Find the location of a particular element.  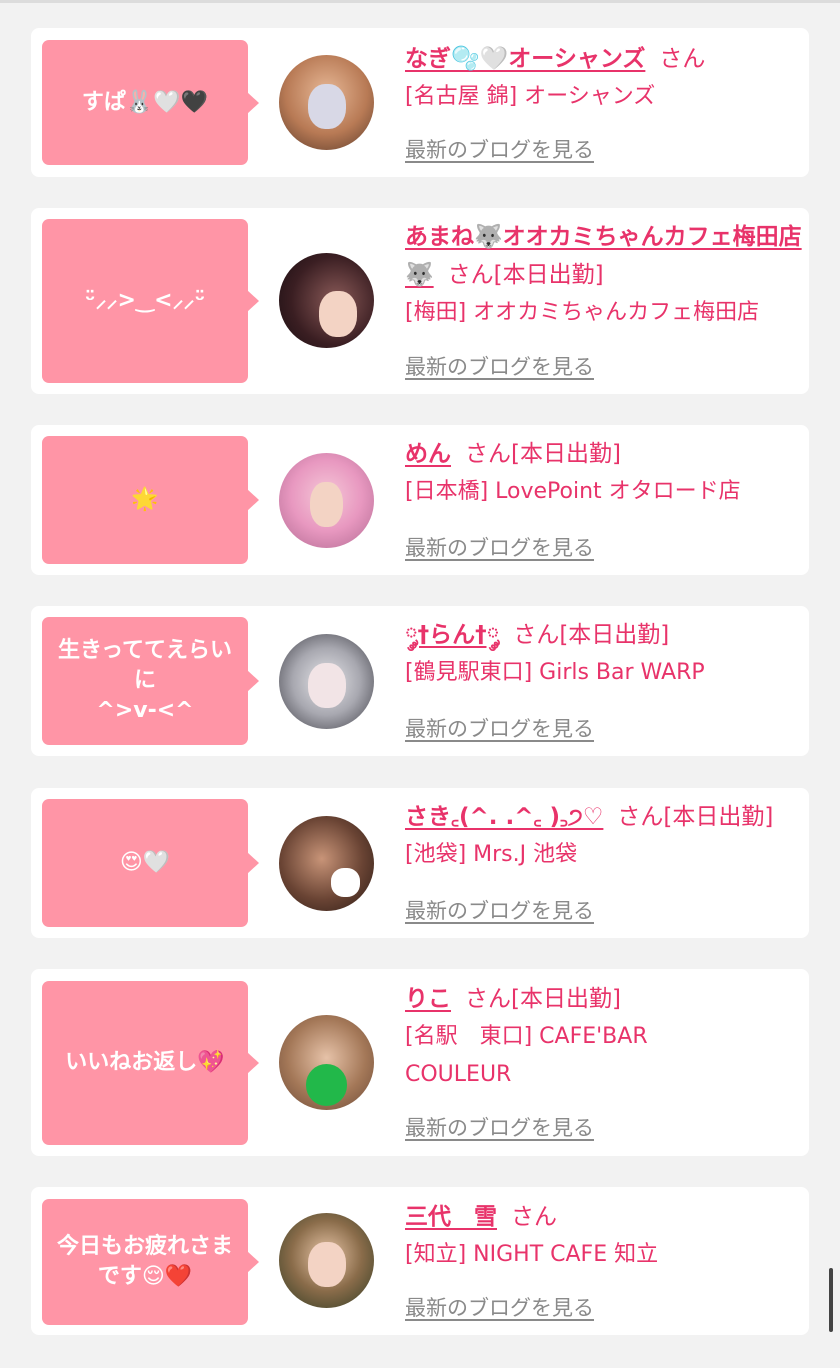

profile-name-link: さき꜀(^. .^꜀ )꜆੭♡ is located at coordinates (504, 817).